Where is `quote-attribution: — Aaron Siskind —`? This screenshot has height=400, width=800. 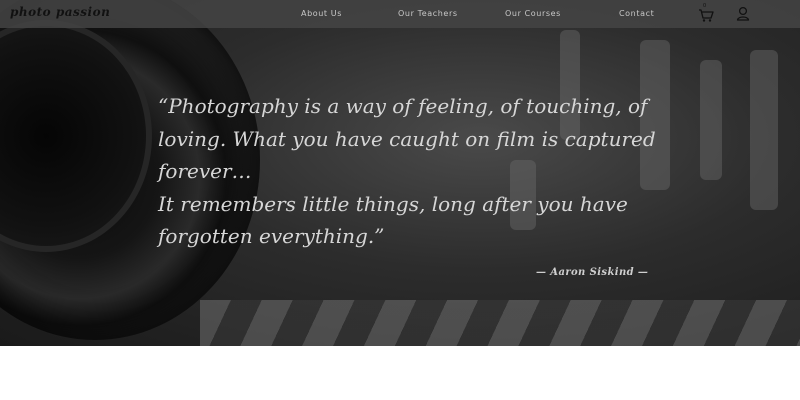
quote-attribution: — Aaron Siskind — is located at coordinates (592, 272).